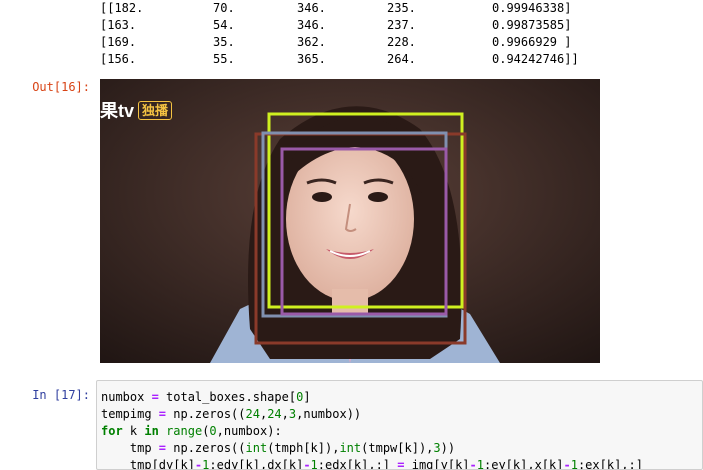 Image resolution: width=703 pixels, height=470 pixels. I want to click on out-prompt: Out[16]:, so click(61, 87).